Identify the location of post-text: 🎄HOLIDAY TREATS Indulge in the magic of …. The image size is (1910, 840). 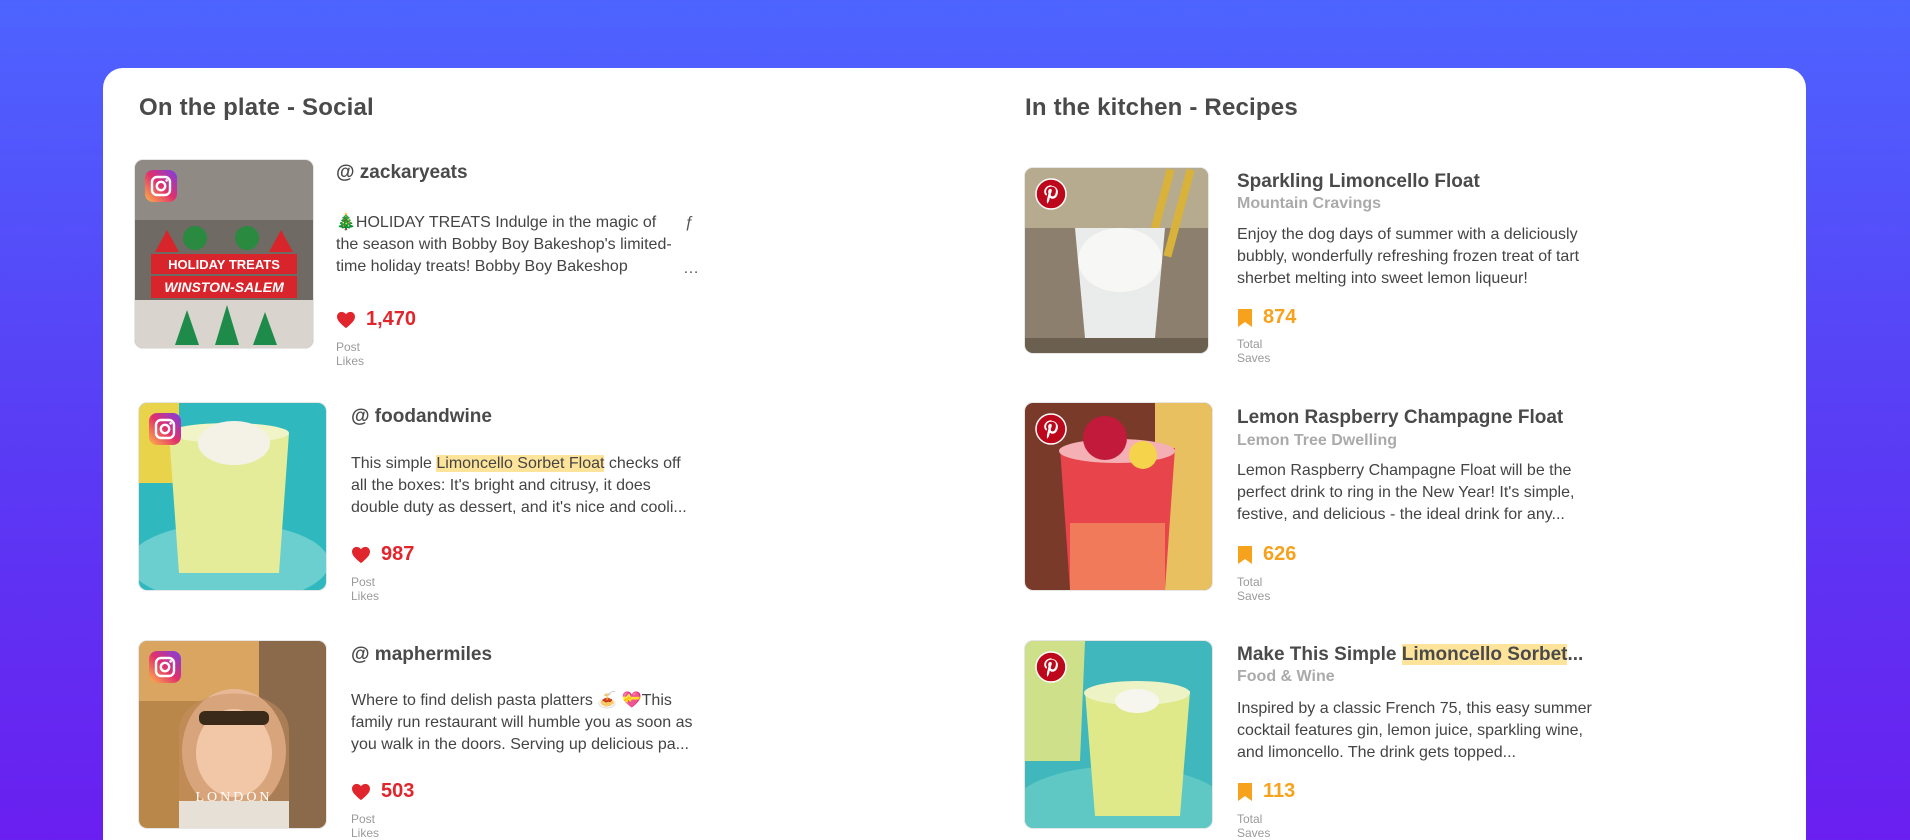
(504, 244).